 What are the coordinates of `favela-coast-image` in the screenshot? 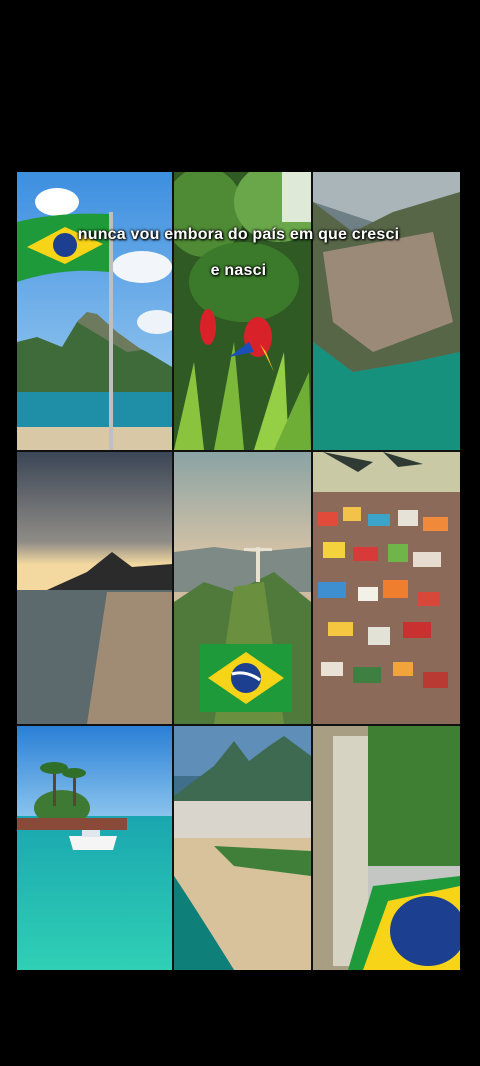 It's located at (386, 311).